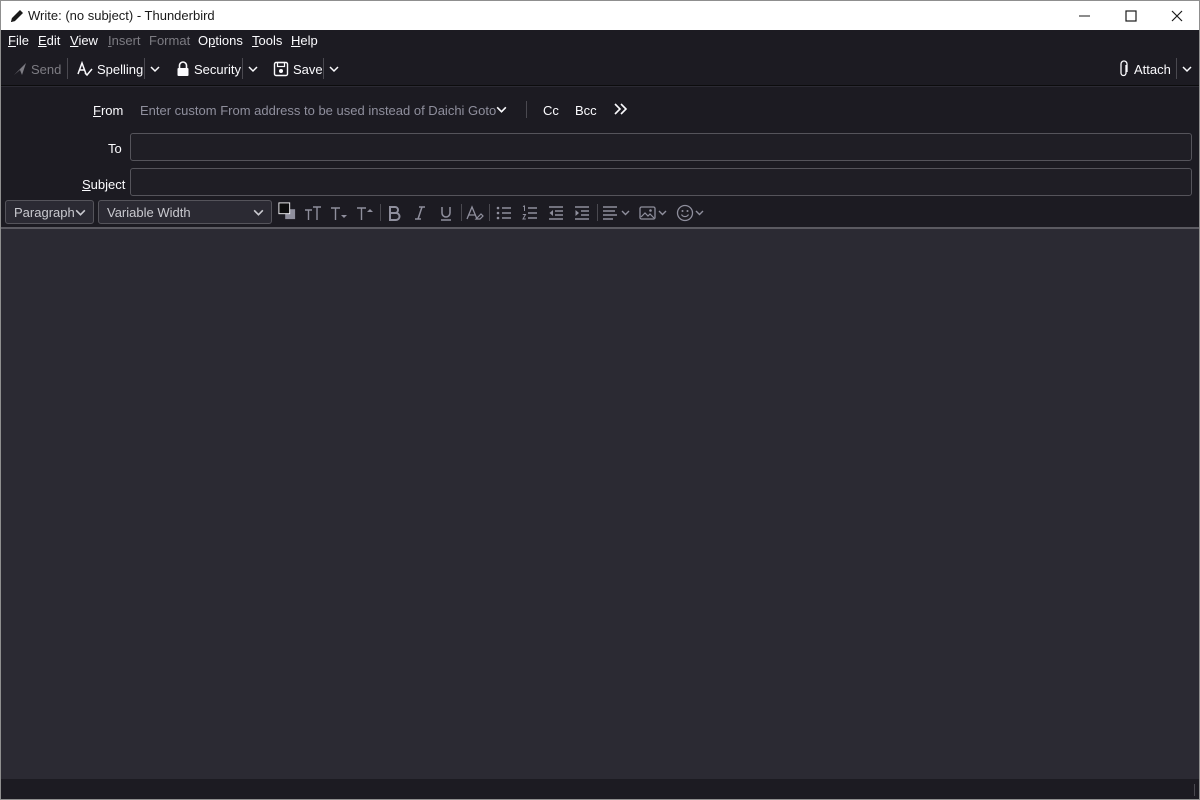 Image resolution: width=1200 pixels, height=800 pixels. I want to click on bold-button, so click(394, 213).